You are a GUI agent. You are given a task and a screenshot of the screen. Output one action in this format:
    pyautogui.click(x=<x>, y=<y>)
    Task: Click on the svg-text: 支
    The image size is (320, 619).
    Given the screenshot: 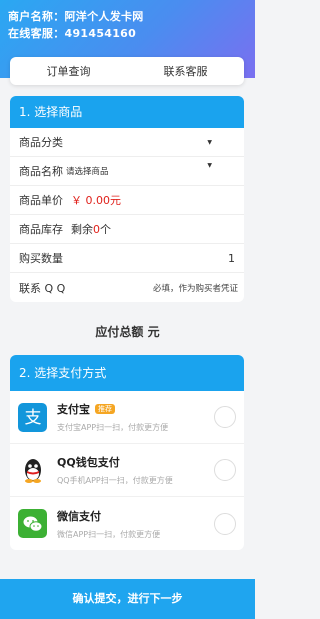 What is the action you would take?
    pyautogui.click(x=32, y=418)
    